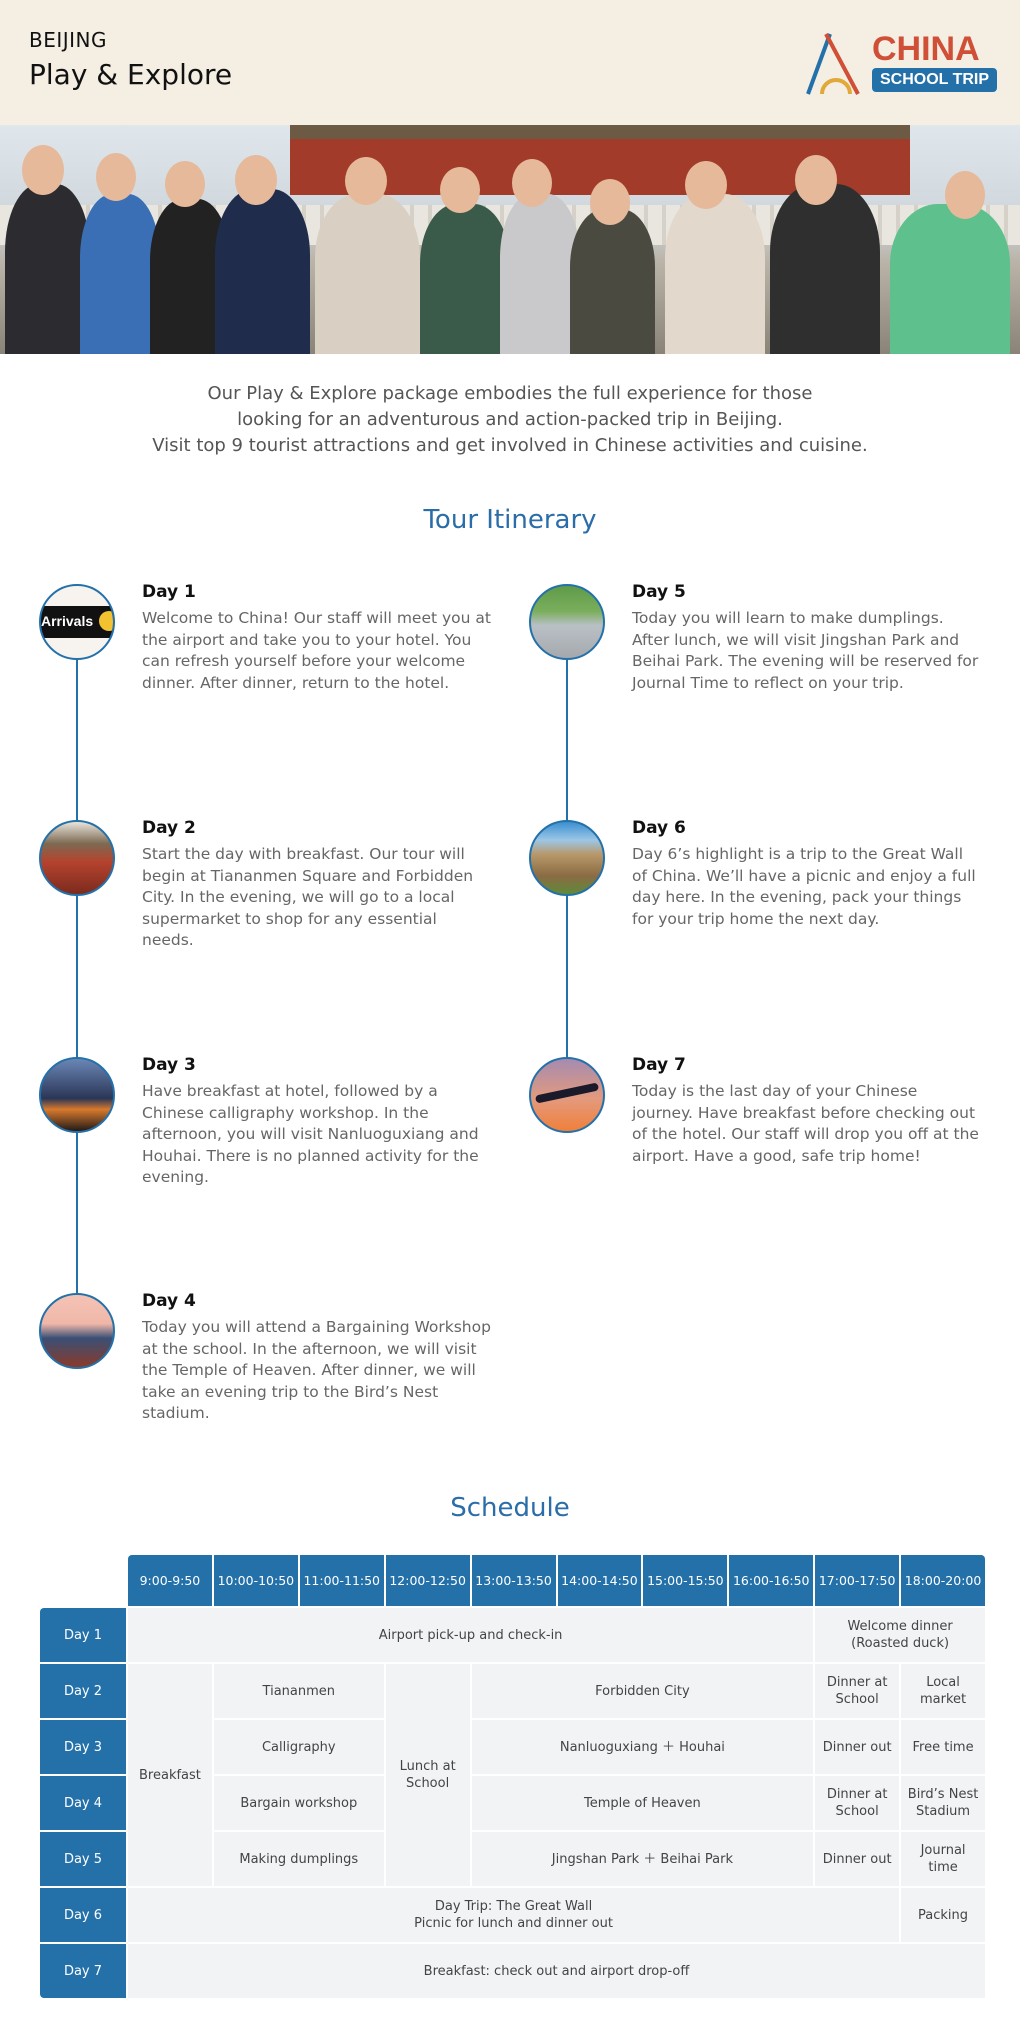 Image resolution: width=1020 pixels, height=2019 pixels. Describe the element at coordinates (926, 49) in the screenshot. I see `logo-text-china: CHINA` at that location.